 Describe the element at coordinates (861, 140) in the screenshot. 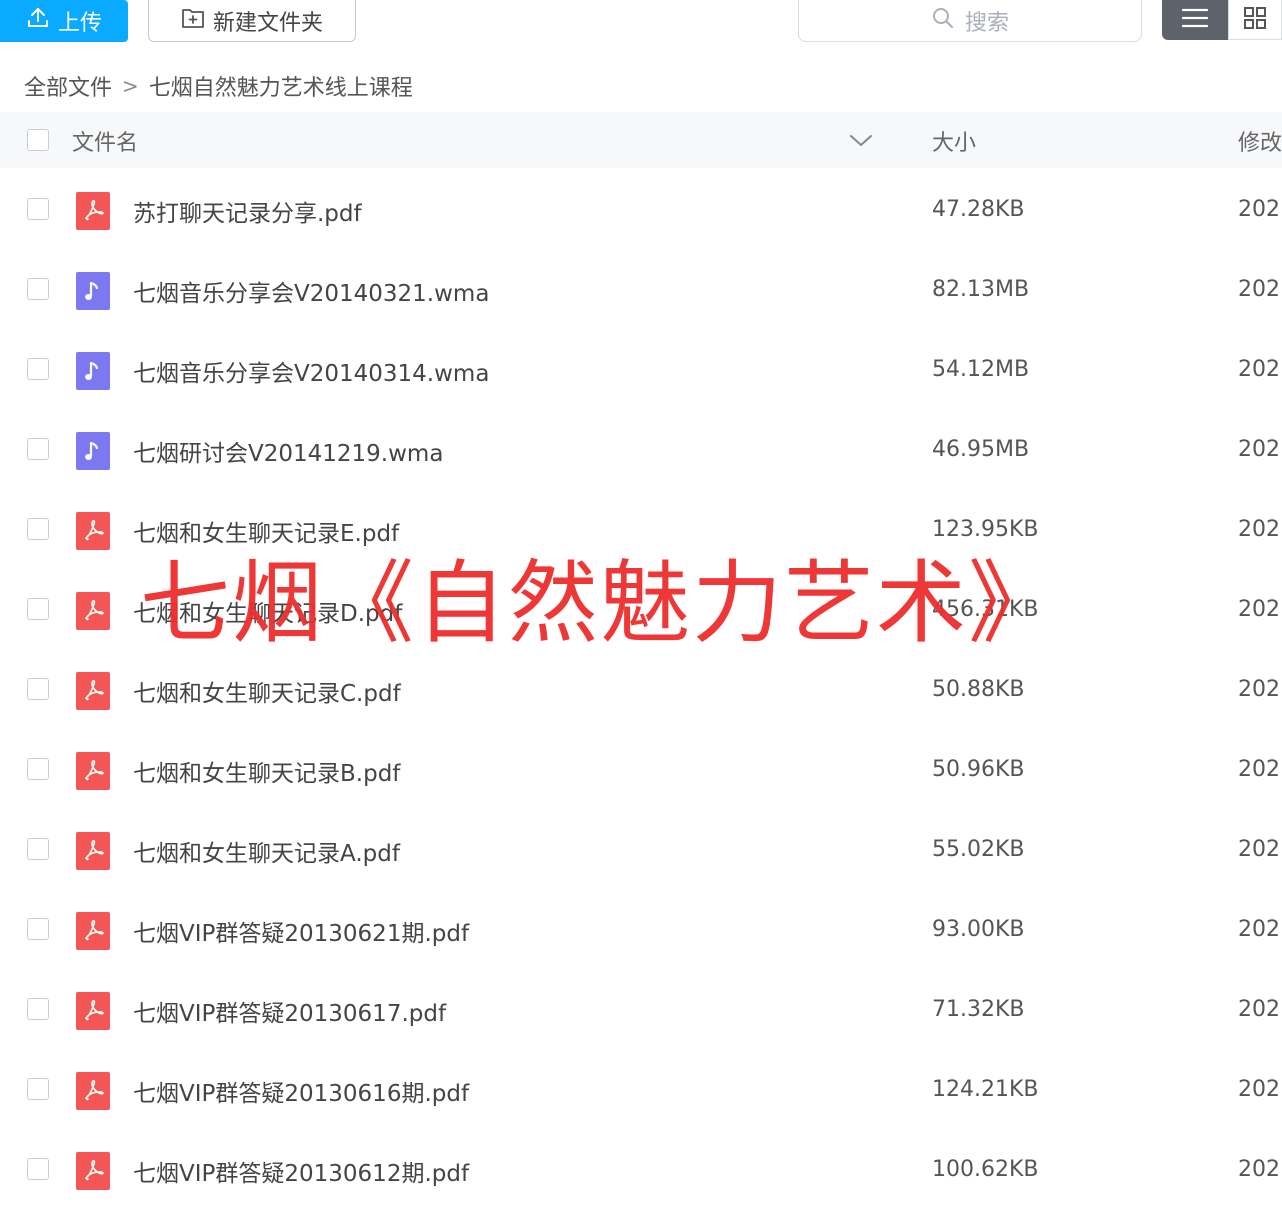

I see `chevron-down-icon` at that location.